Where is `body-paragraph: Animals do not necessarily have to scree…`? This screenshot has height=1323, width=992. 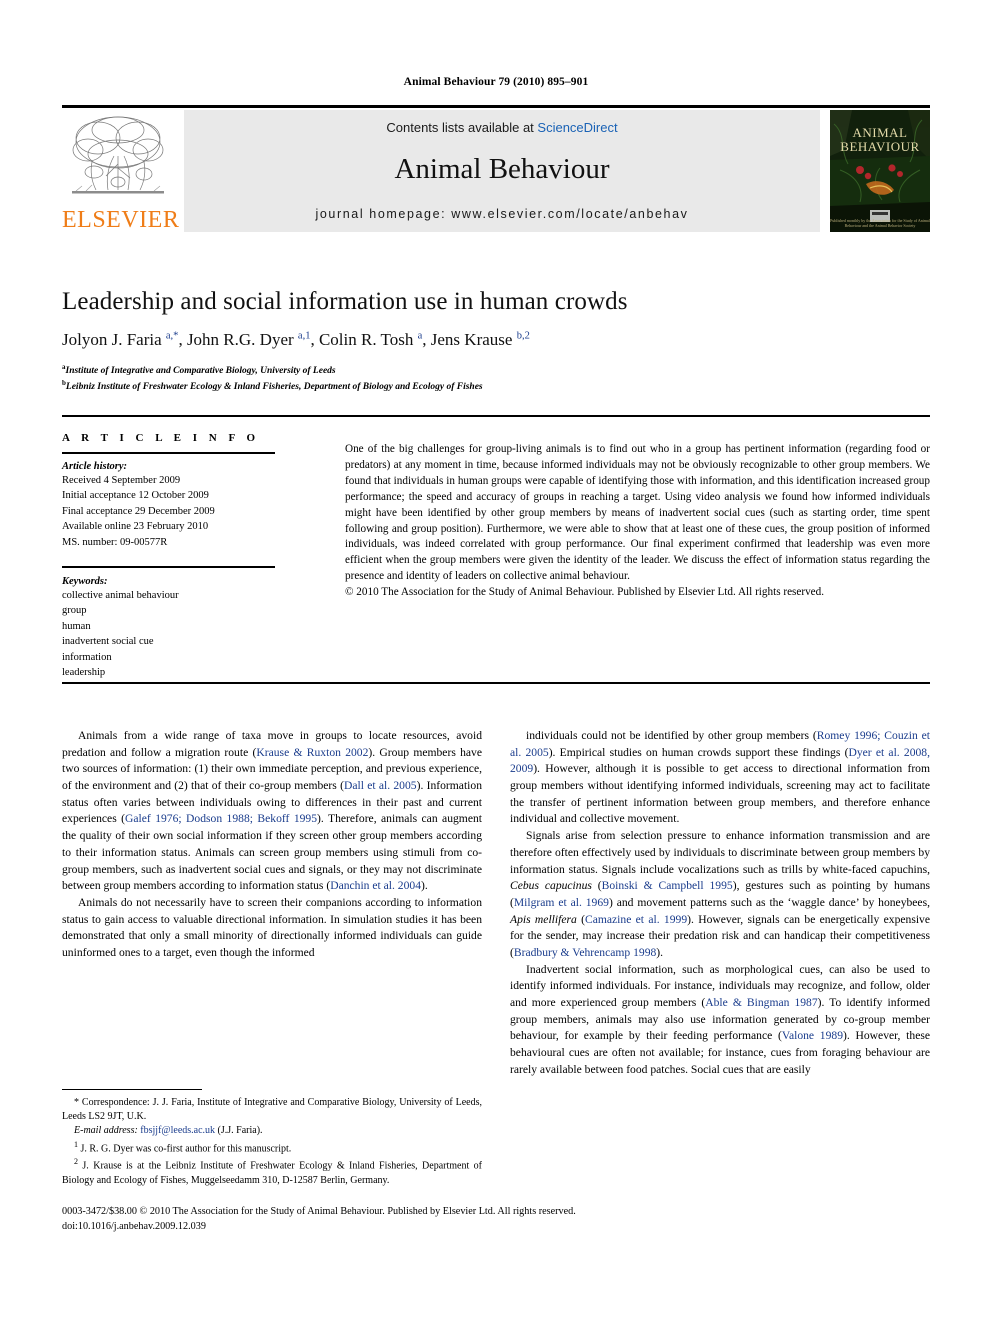 body-paragraph: Animals do not necessarily have to scree… is located at coordinates (272, 927).